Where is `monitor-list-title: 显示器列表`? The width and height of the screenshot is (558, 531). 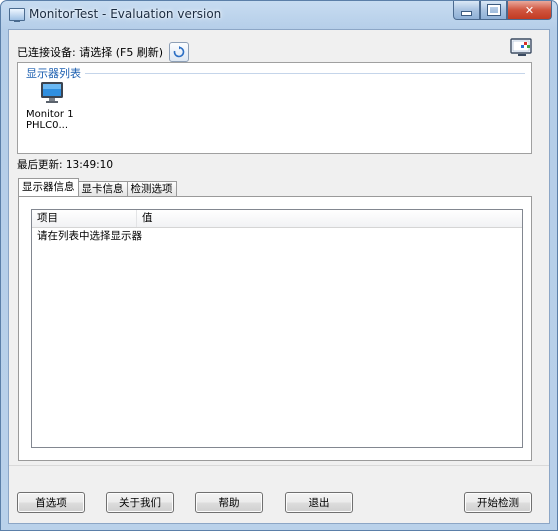 monitor-list-title: 显示器列表 is located at coordinates (55, 73).